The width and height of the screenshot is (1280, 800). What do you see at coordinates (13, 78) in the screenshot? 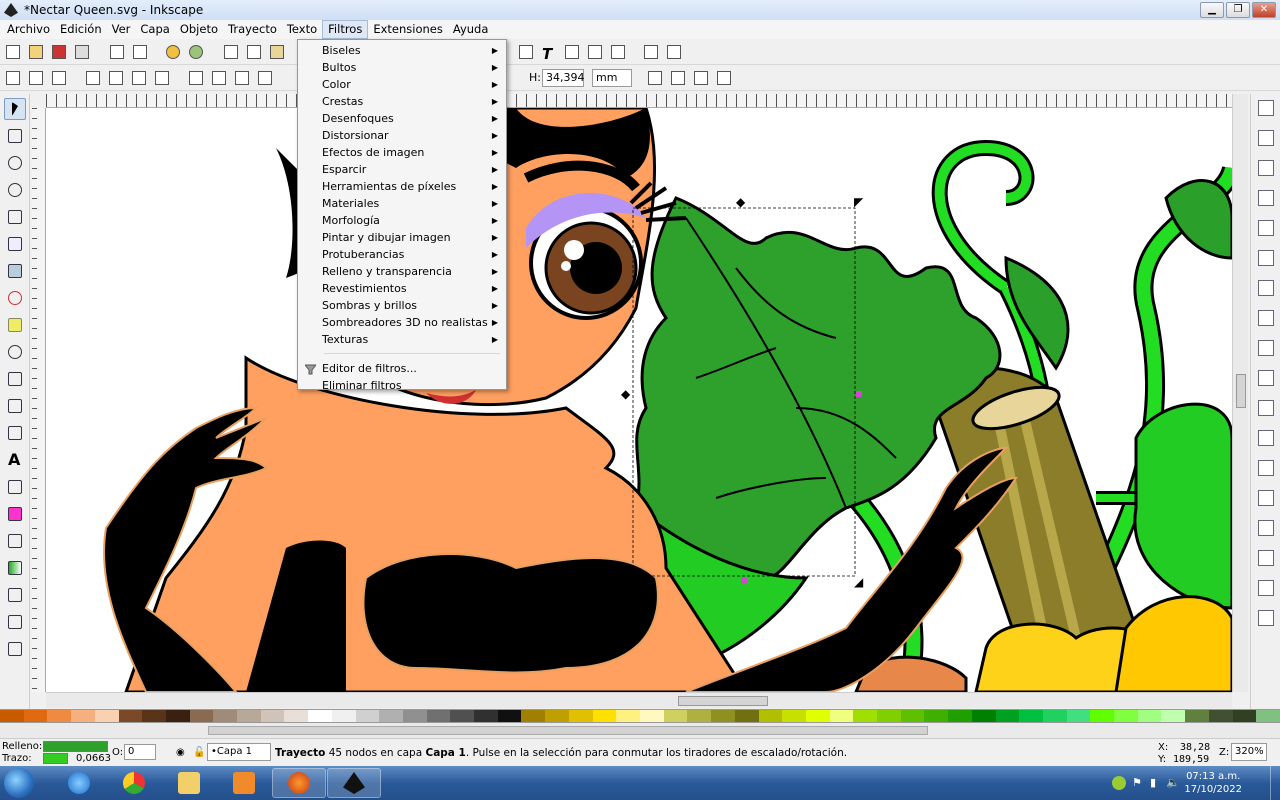
I see `select-all-icon` at bounding box center [13, 78].